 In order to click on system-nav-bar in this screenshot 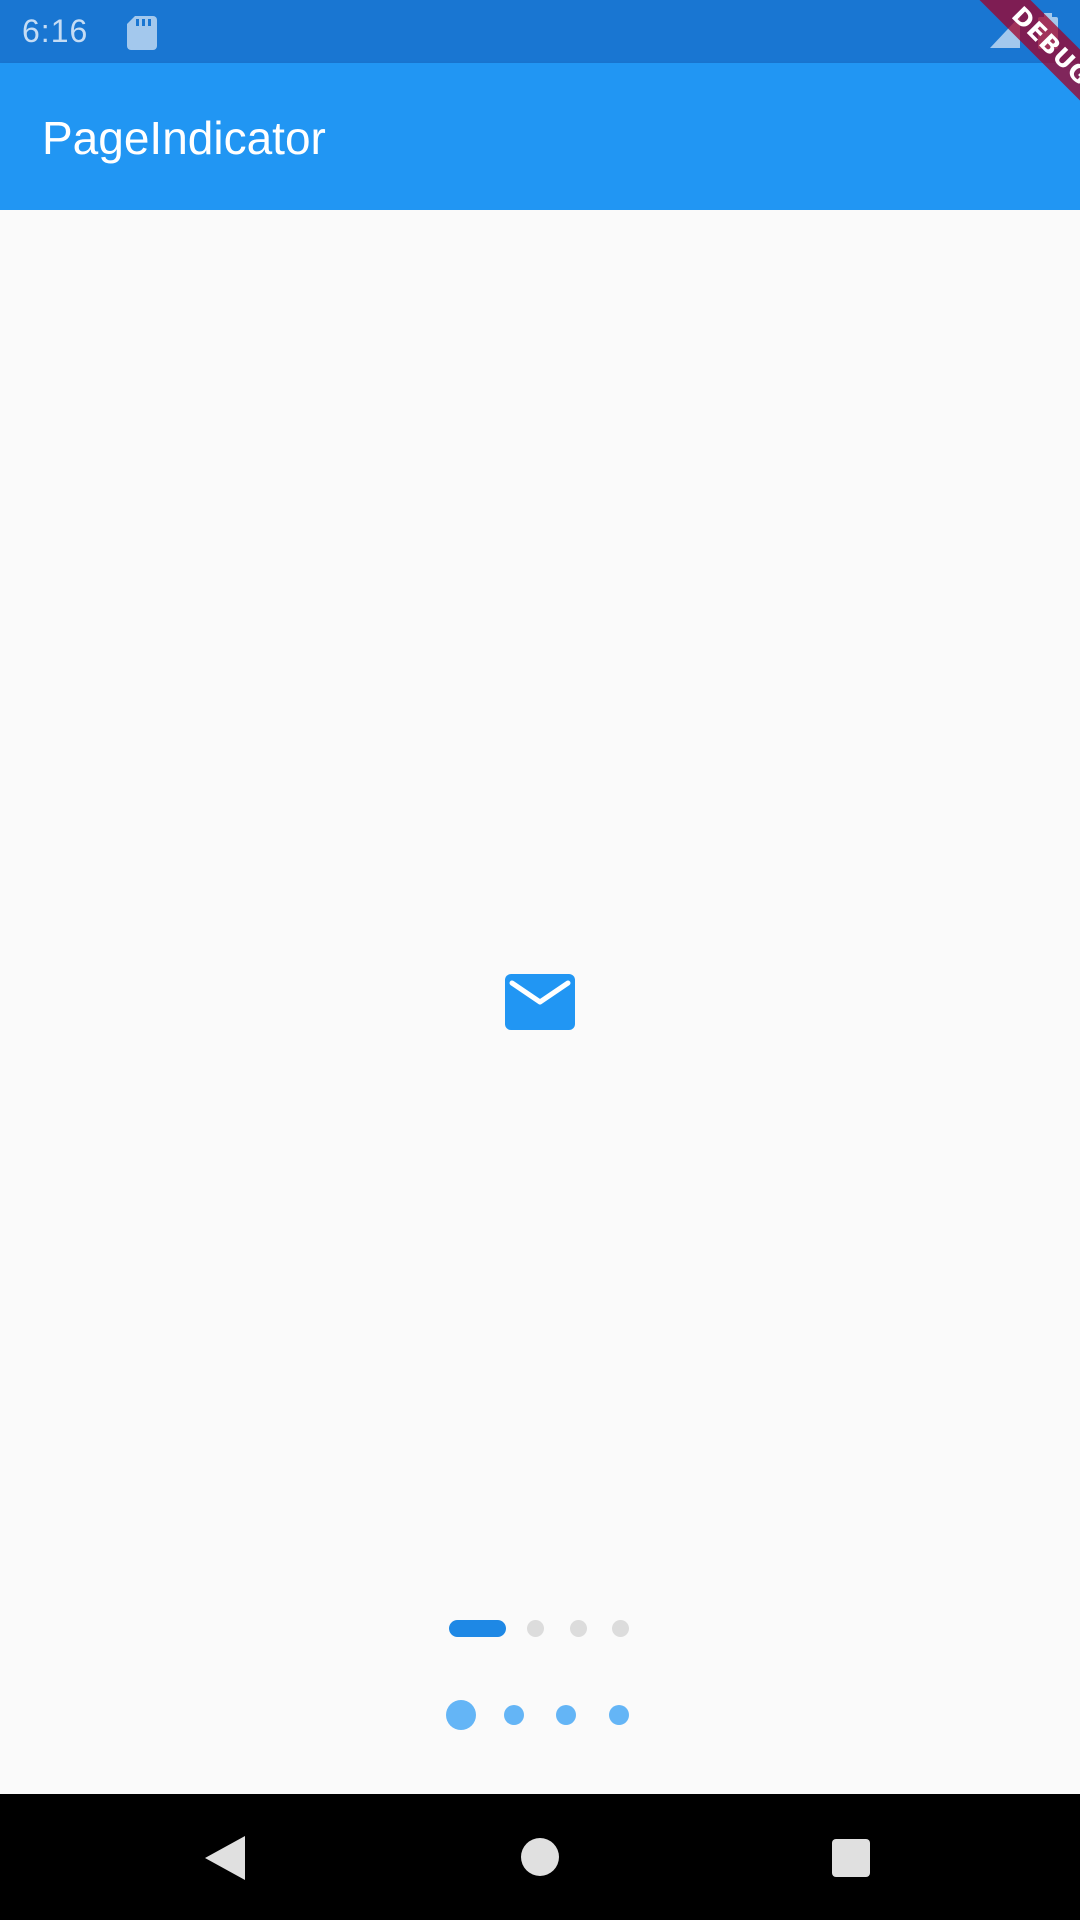, I will do `click(540, 1857)`.